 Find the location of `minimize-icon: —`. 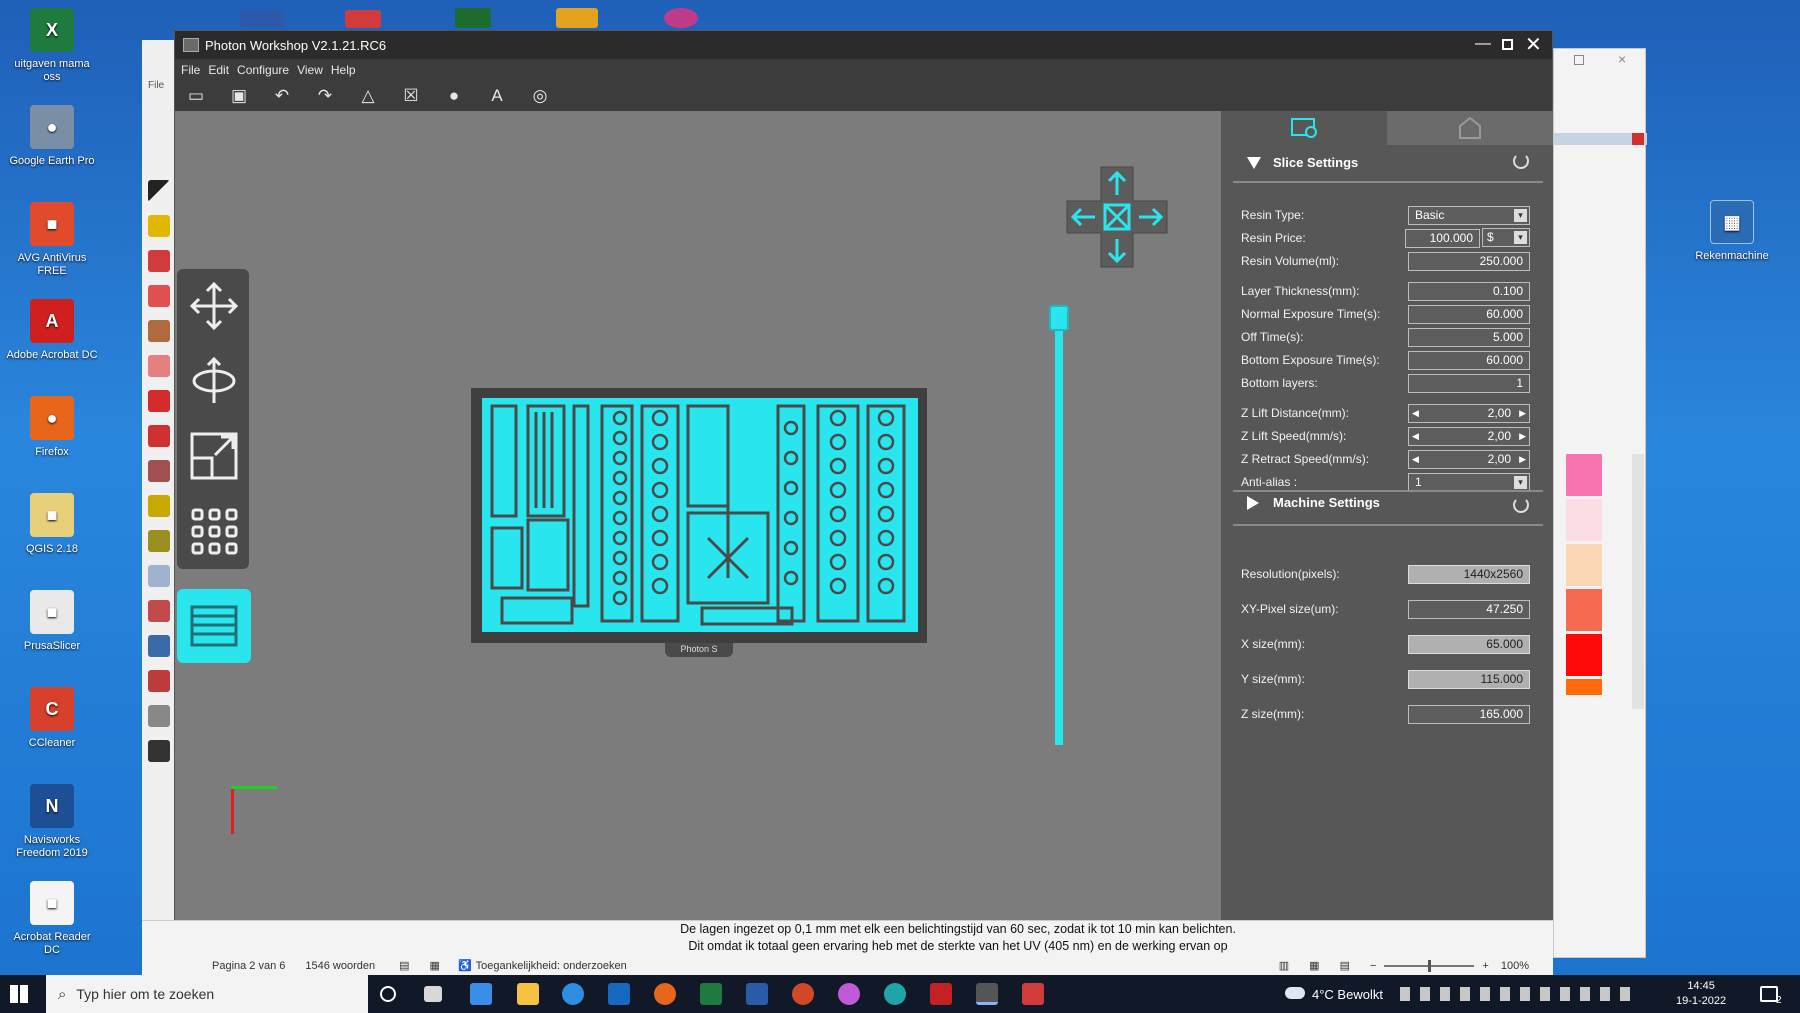

minimize-icon: — is located at coordinates (1483, 44).